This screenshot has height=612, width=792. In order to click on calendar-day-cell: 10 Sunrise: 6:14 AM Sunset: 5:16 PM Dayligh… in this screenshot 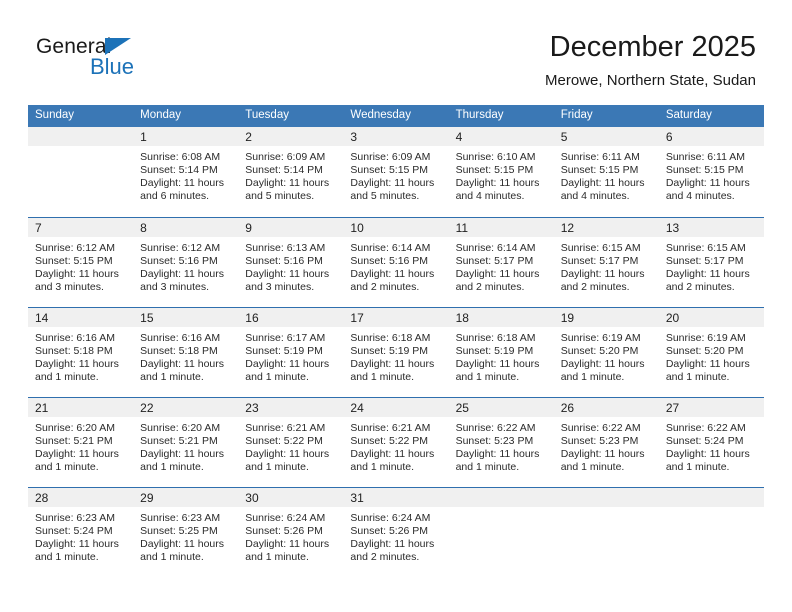, I will do `click(396, 261)`.